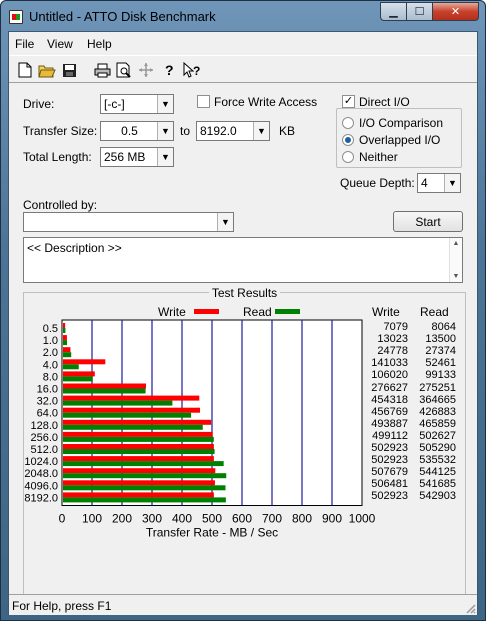 Image resolution: width=486 pixels, height=621 pixels. Describe the element at coordinates (244, 293) in the screenshot. I see `test-results-title: Test Results` at that location.